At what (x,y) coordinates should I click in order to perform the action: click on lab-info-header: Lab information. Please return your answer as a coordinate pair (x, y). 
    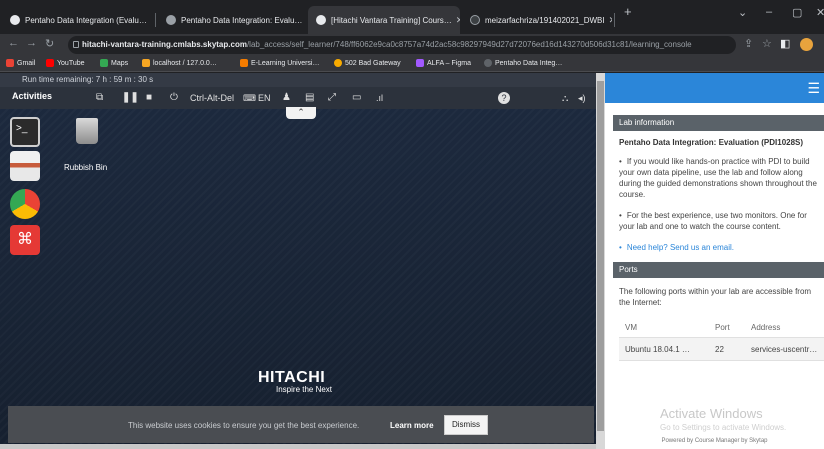
    Looking at the image, I should click on (718, 123).